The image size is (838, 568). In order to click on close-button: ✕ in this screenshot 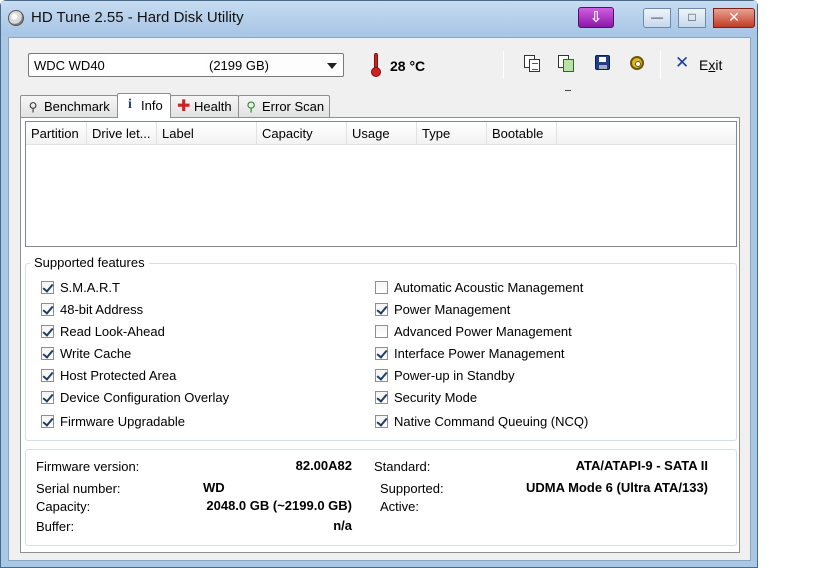, I will do `click(734, 18)`.